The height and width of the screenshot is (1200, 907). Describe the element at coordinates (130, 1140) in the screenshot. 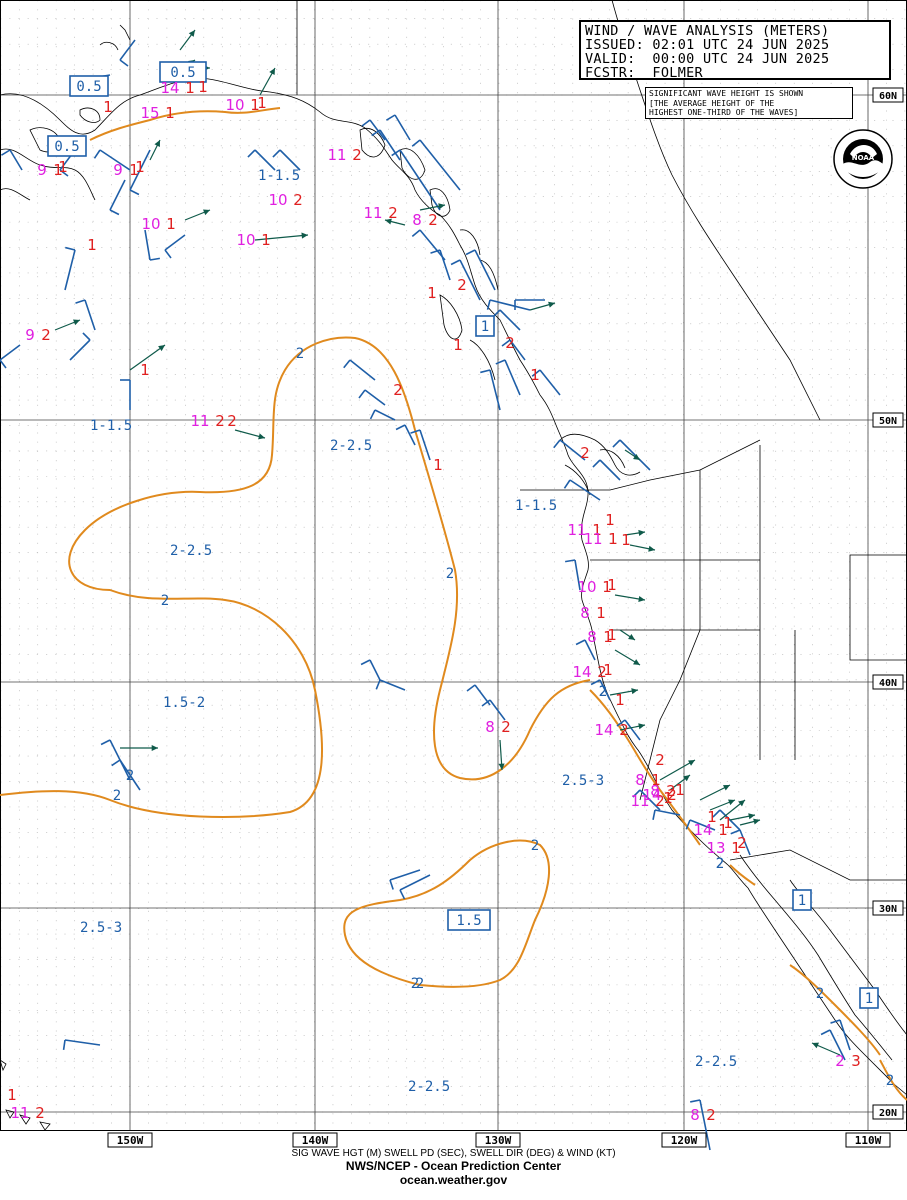

I see `svg-text: 150W` at that location.